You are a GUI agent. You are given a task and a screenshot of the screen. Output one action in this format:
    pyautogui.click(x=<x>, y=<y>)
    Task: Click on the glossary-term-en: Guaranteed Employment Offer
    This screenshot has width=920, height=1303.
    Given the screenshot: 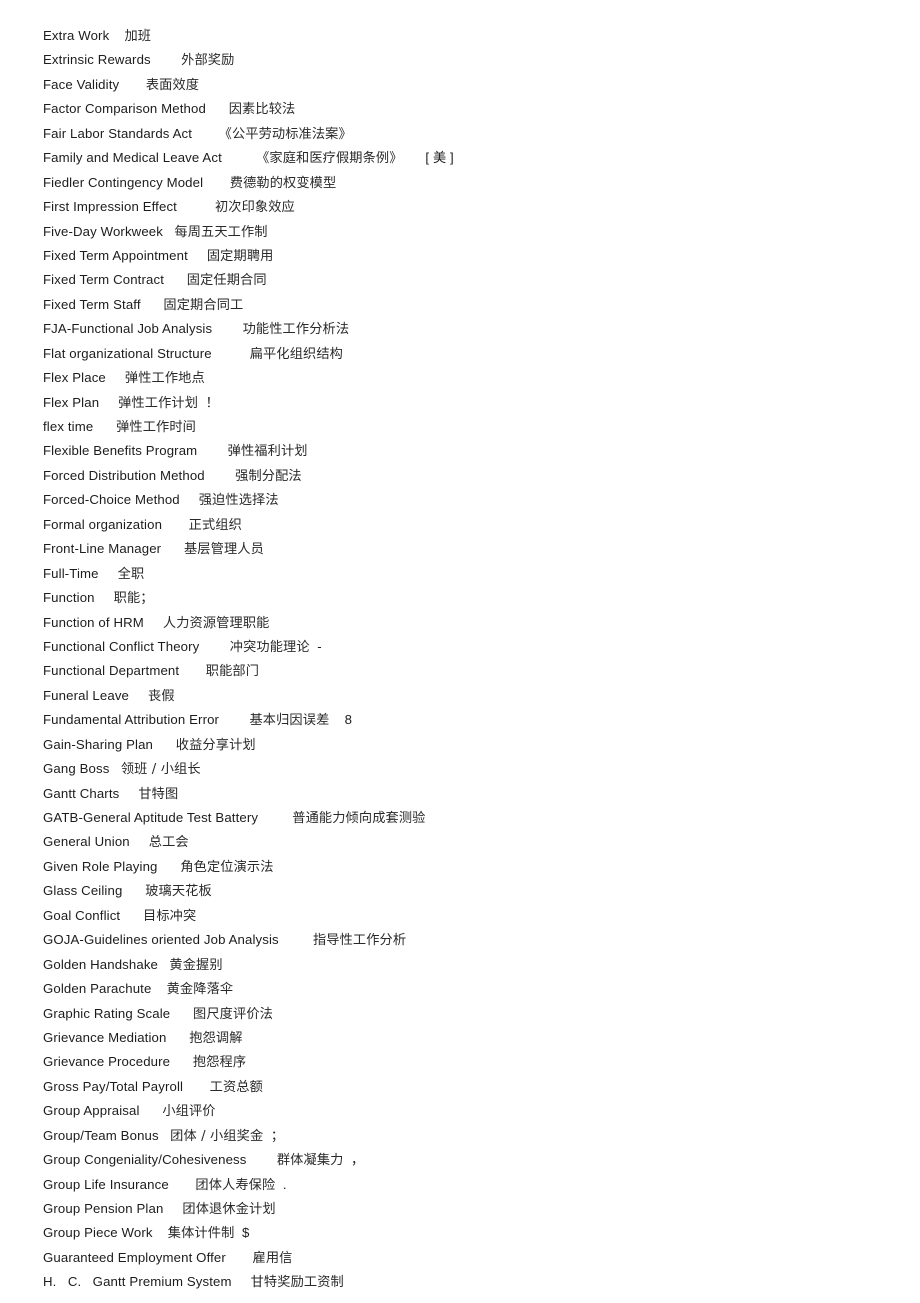 What is the action you would take?
    pyautogui.click(x=134, y=1257)
    